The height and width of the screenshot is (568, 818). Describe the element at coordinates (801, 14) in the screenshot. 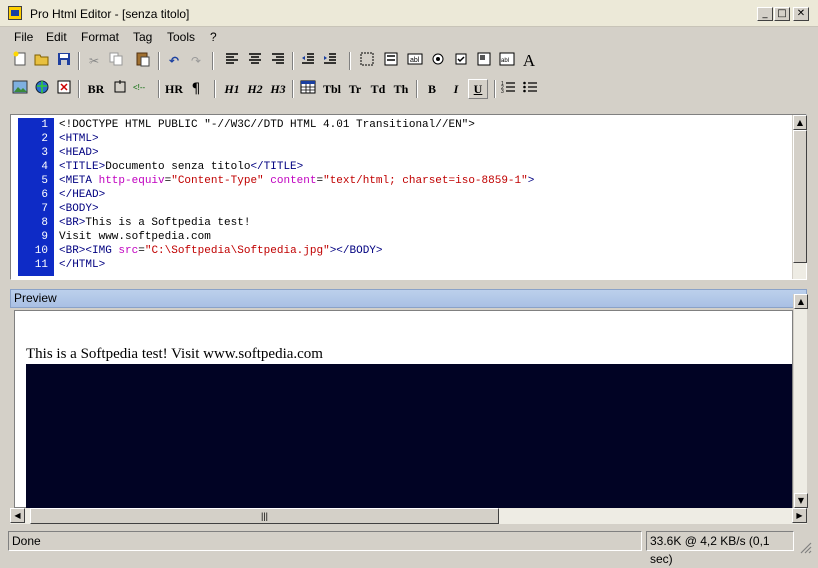

I see `close-button: ✕` at that location.